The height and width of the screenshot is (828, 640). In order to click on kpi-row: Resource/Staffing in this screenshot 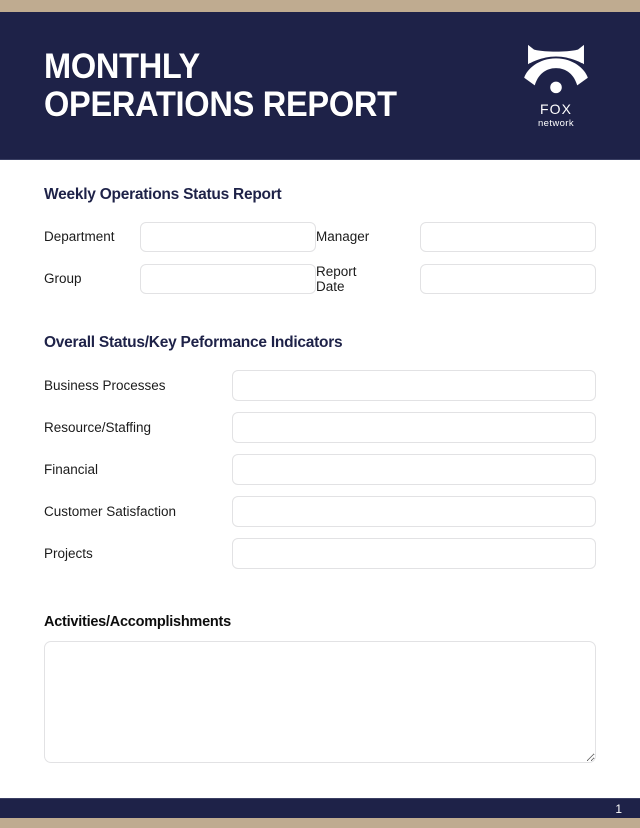, I will do `click(320, 428)`.